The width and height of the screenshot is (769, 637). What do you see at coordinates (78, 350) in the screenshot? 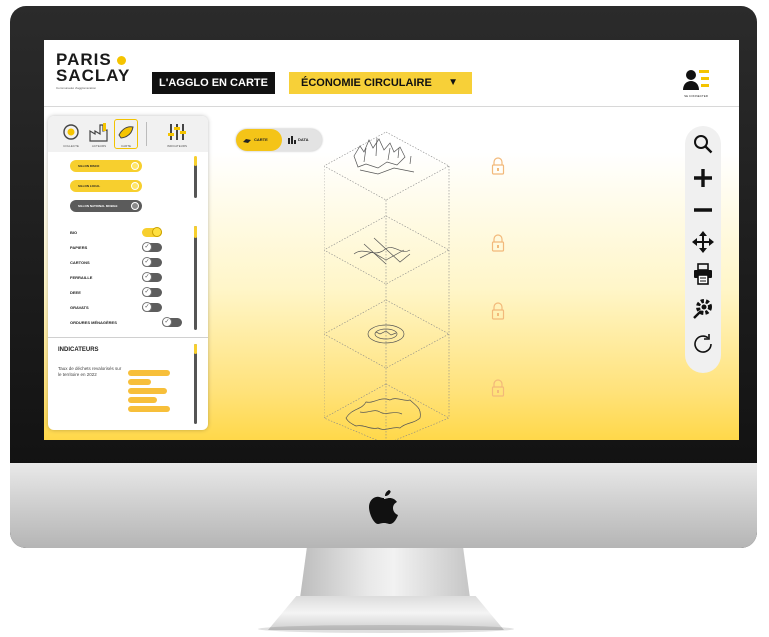
I see `indicators-title: INDICATEURS` at bounding box center [78, 350].